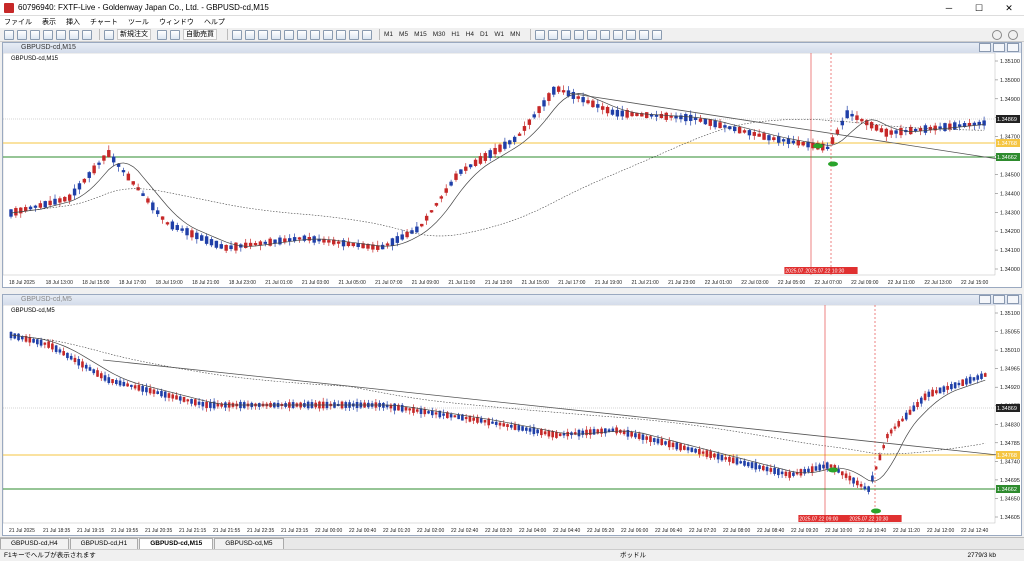 This screenshot has height=561, width=1024. Describe the element at coordinates (1010, 81) in the screenshot. I see `price-label: 1.35000` at that location.